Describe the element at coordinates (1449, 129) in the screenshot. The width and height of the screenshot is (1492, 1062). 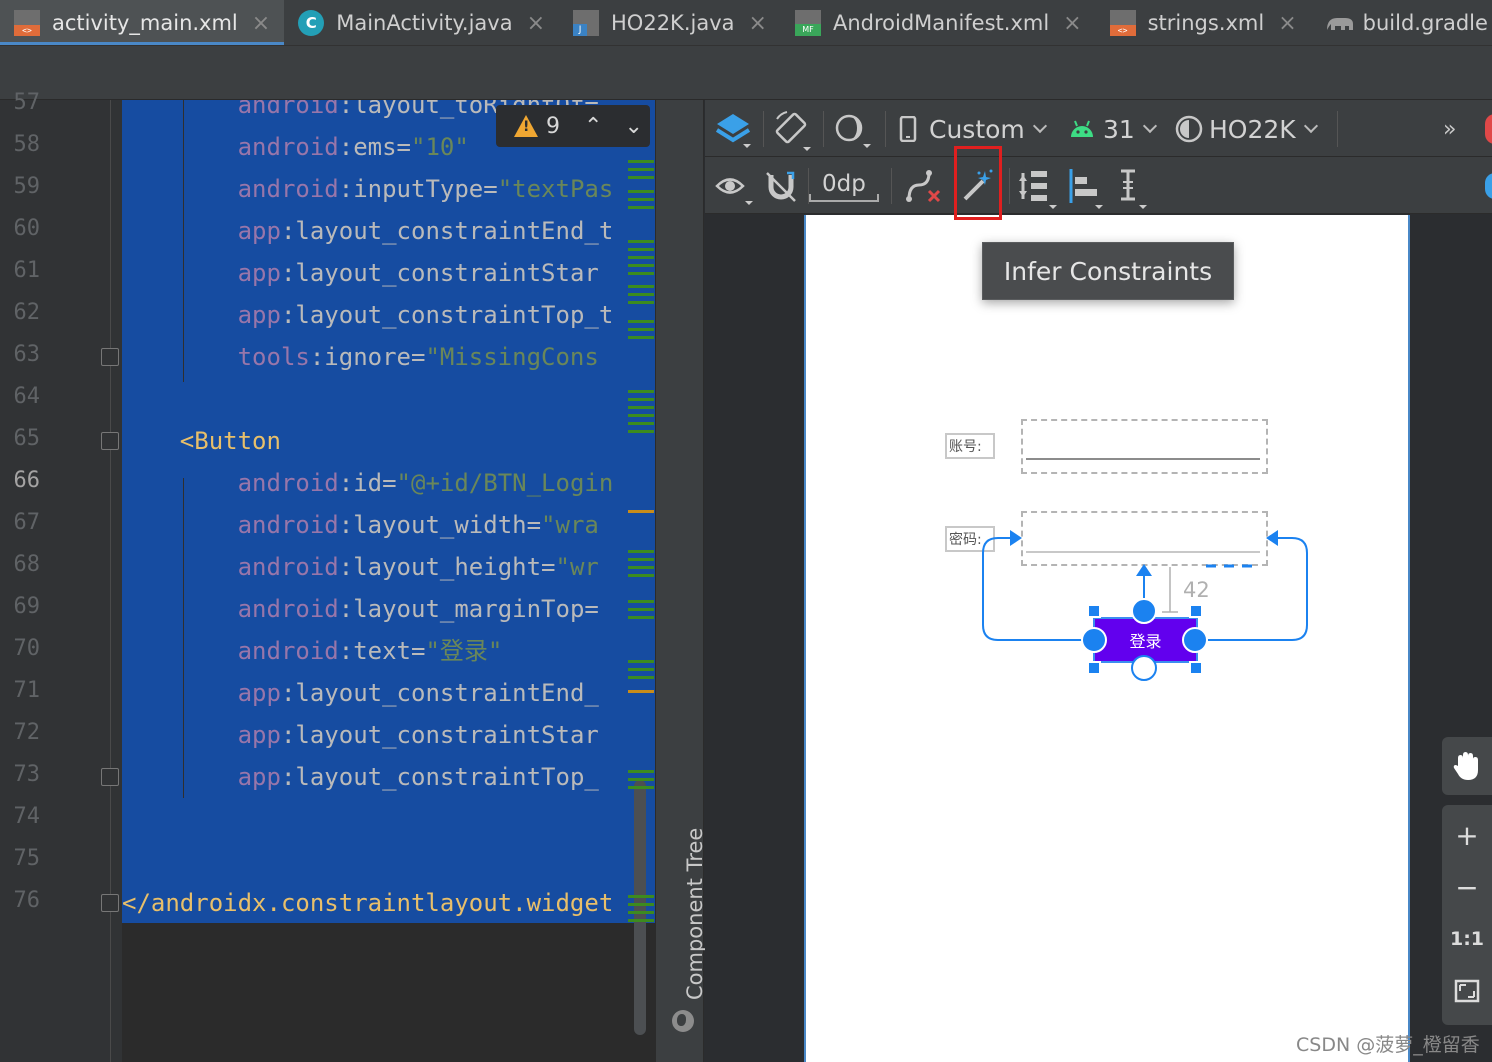
I see `more-actions-button: »` at that location.